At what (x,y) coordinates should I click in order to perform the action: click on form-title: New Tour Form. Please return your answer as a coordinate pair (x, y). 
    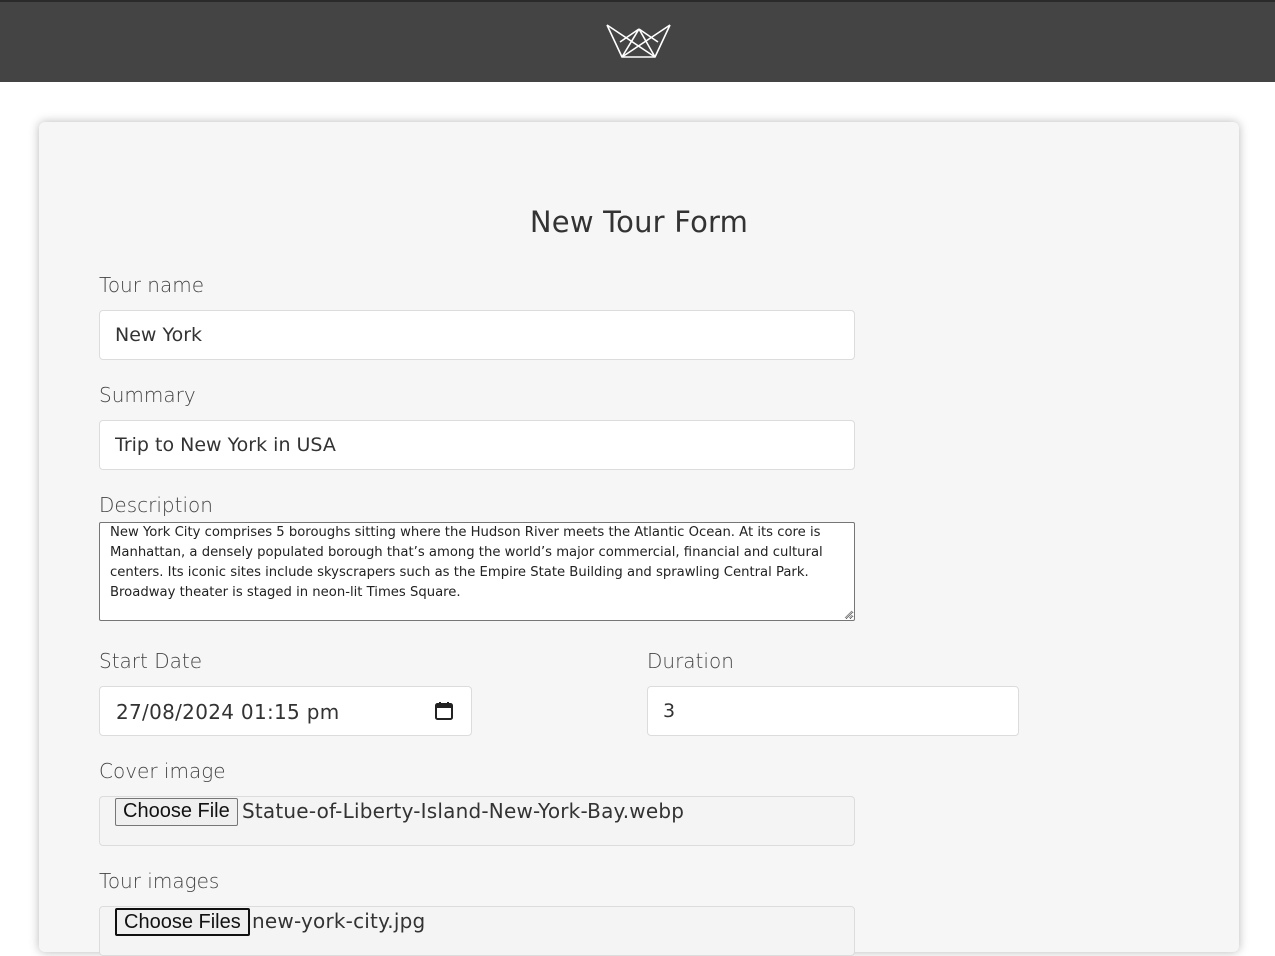
    Looking at the image, I should click on (639, 222).